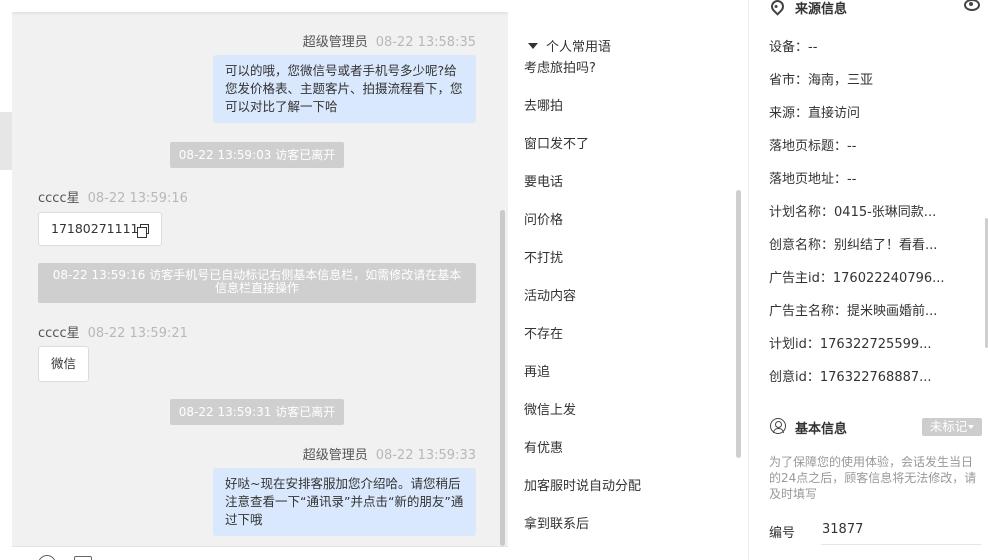 This screenshot has height=560, width=988. What do you see at coordinates (83, 558) in the screenshot?
I see `image-icon` at bounding box center [83, 558].